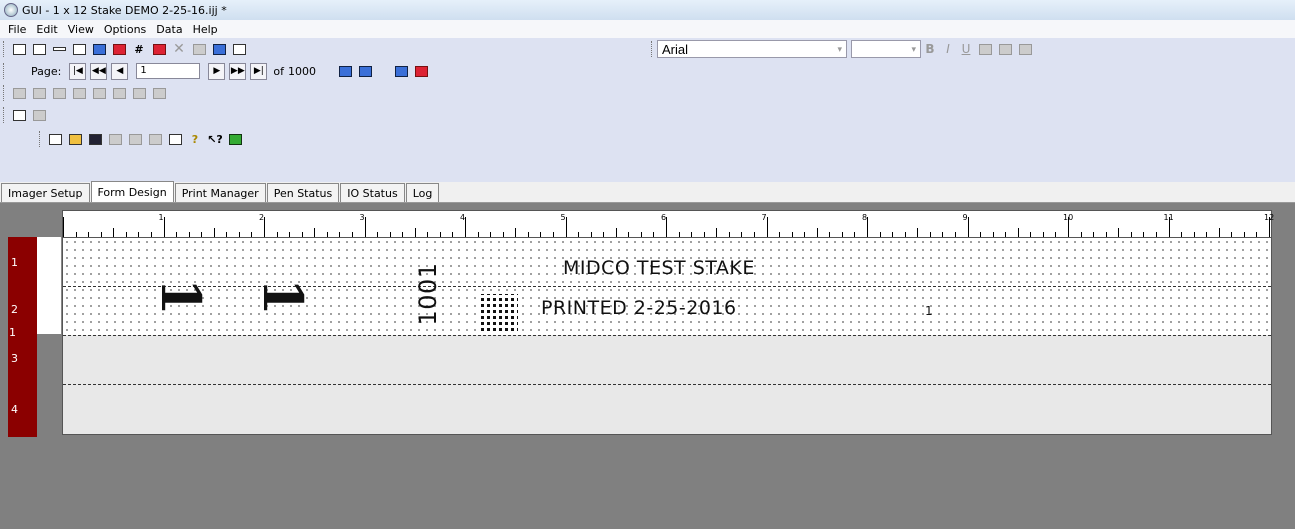 The height and width of the screenshot is (529, 1295). I want to click on bold-button: B, so click(930, 49).